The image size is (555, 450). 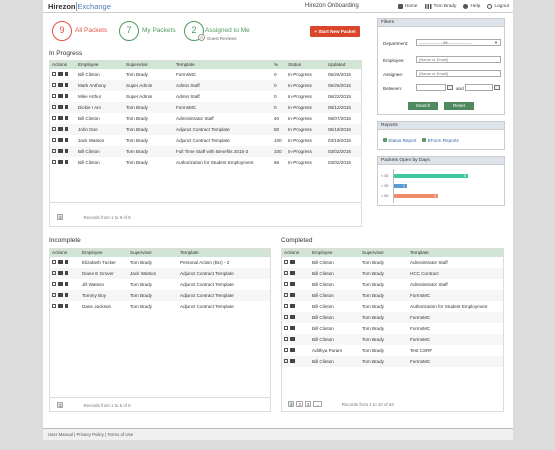 What do you see at coordinates (222, 38) in the screenshot?
I see `guest-reviews-label: Guest Reviews` at bounding box center [222, 38].